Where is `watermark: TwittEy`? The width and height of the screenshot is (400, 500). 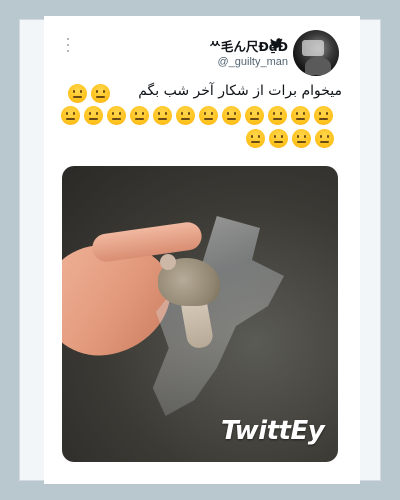 watermark: TwittEy is located at coordinates (273, 431).